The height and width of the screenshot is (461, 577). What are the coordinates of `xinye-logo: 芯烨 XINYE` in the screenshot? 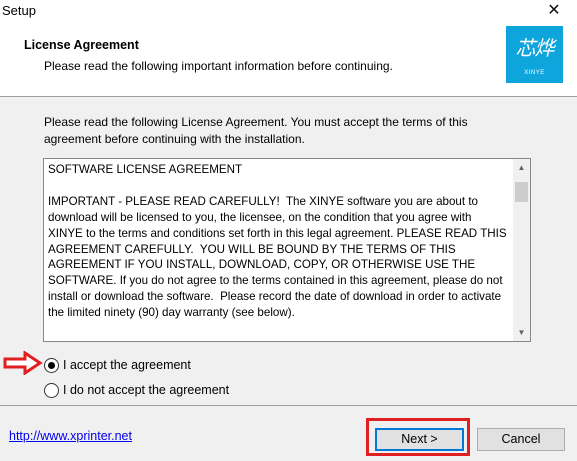 It's located at (534, 54).